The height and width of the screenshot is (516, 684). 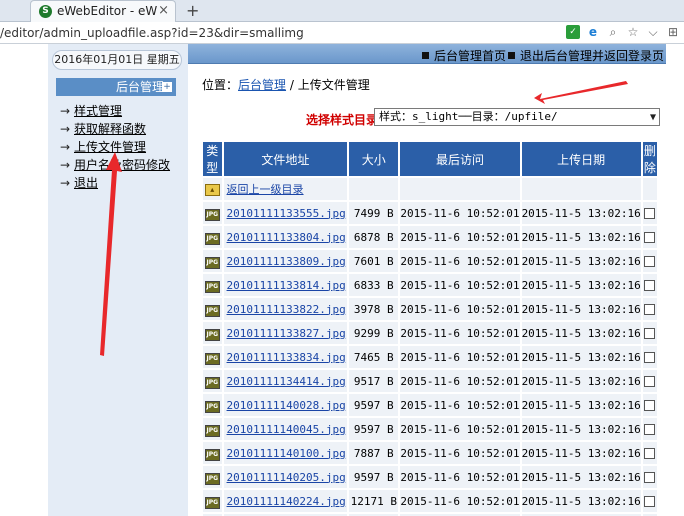 I want to click on back-parent-link: 返回上一级目录, so click(x=265, y=189).